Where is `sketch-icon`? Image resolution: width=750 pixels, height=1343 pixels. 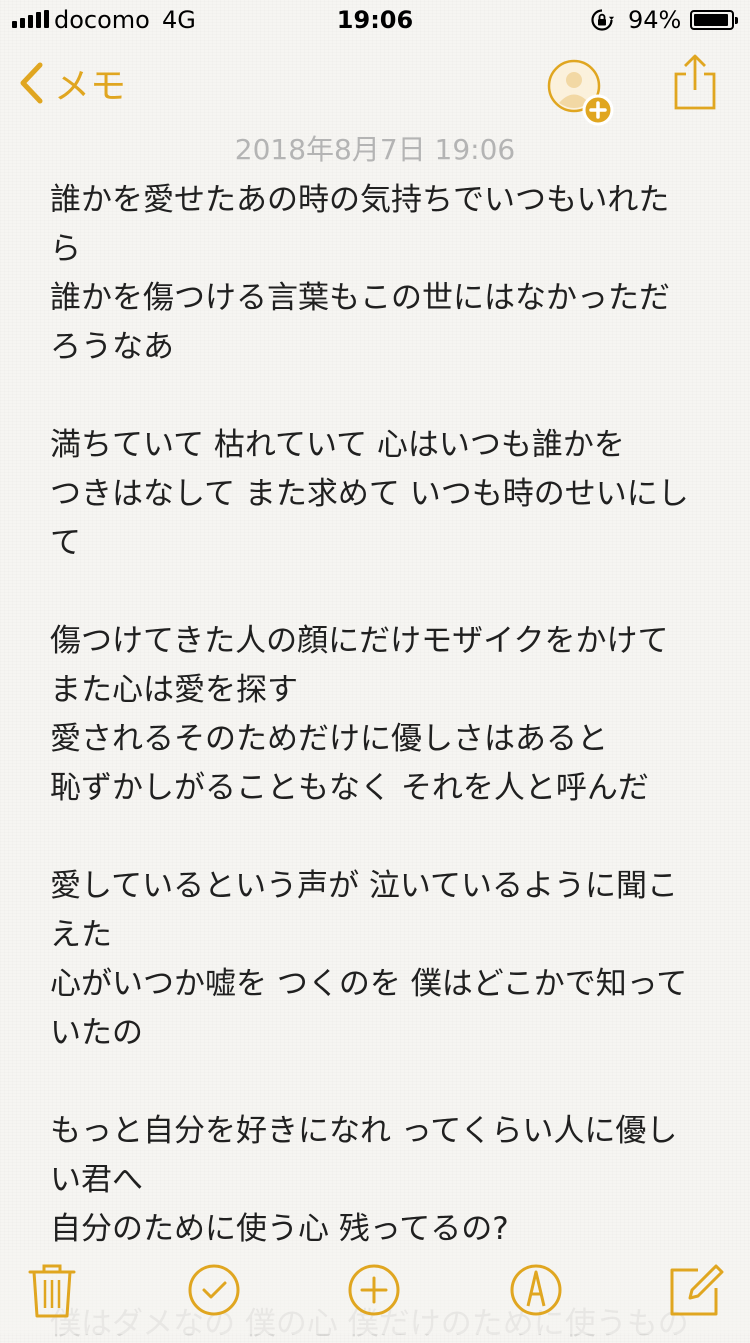 sketch-icon is located at coordinates (536, 1290).